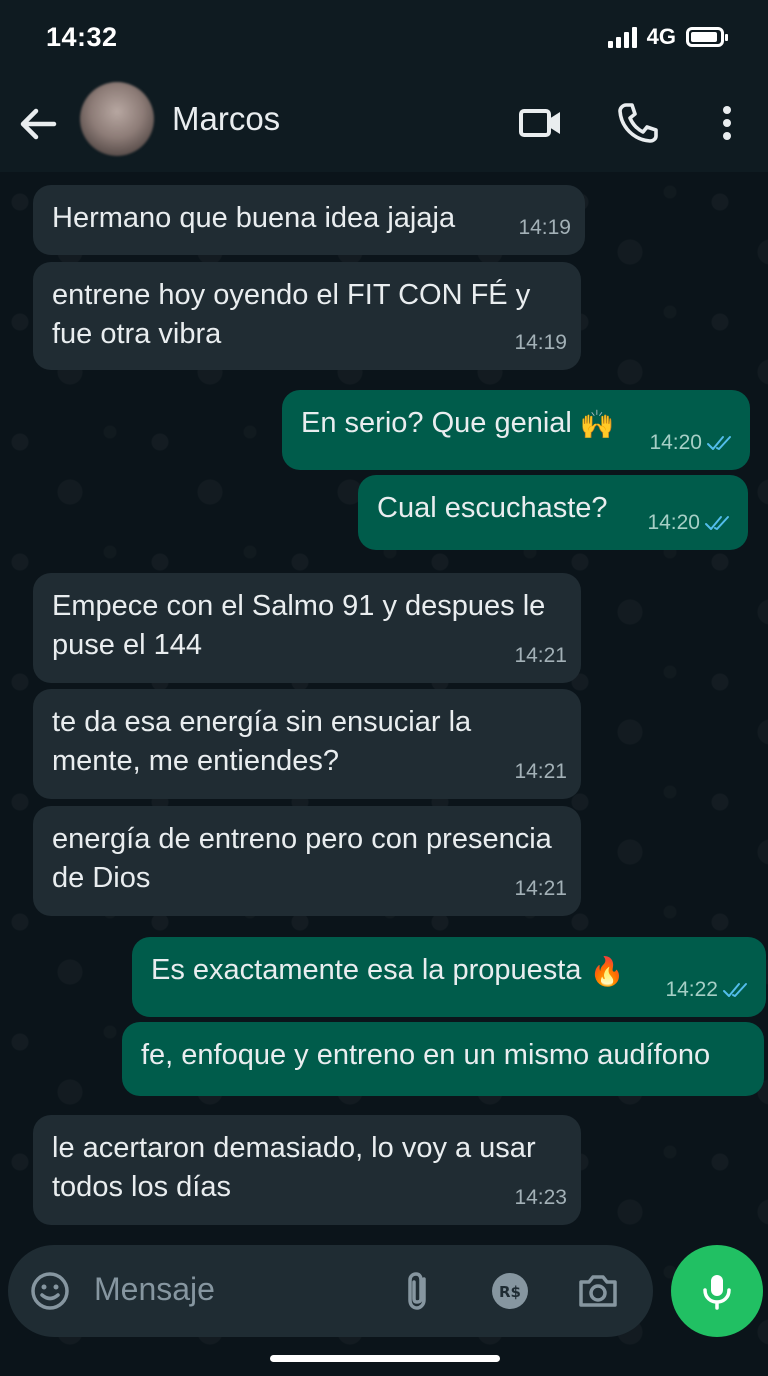 The width and height of the screenshot is (768, 1376). Describe the element at coordinates (637, 123) in the screenshot. I see `phone-call-icon` at that location.